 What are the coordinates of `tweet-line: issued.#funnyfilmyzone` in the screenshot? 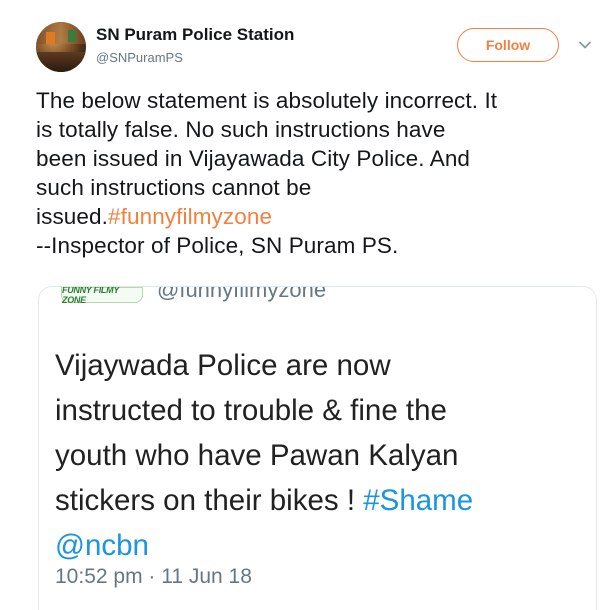 It's located at (319, 216).